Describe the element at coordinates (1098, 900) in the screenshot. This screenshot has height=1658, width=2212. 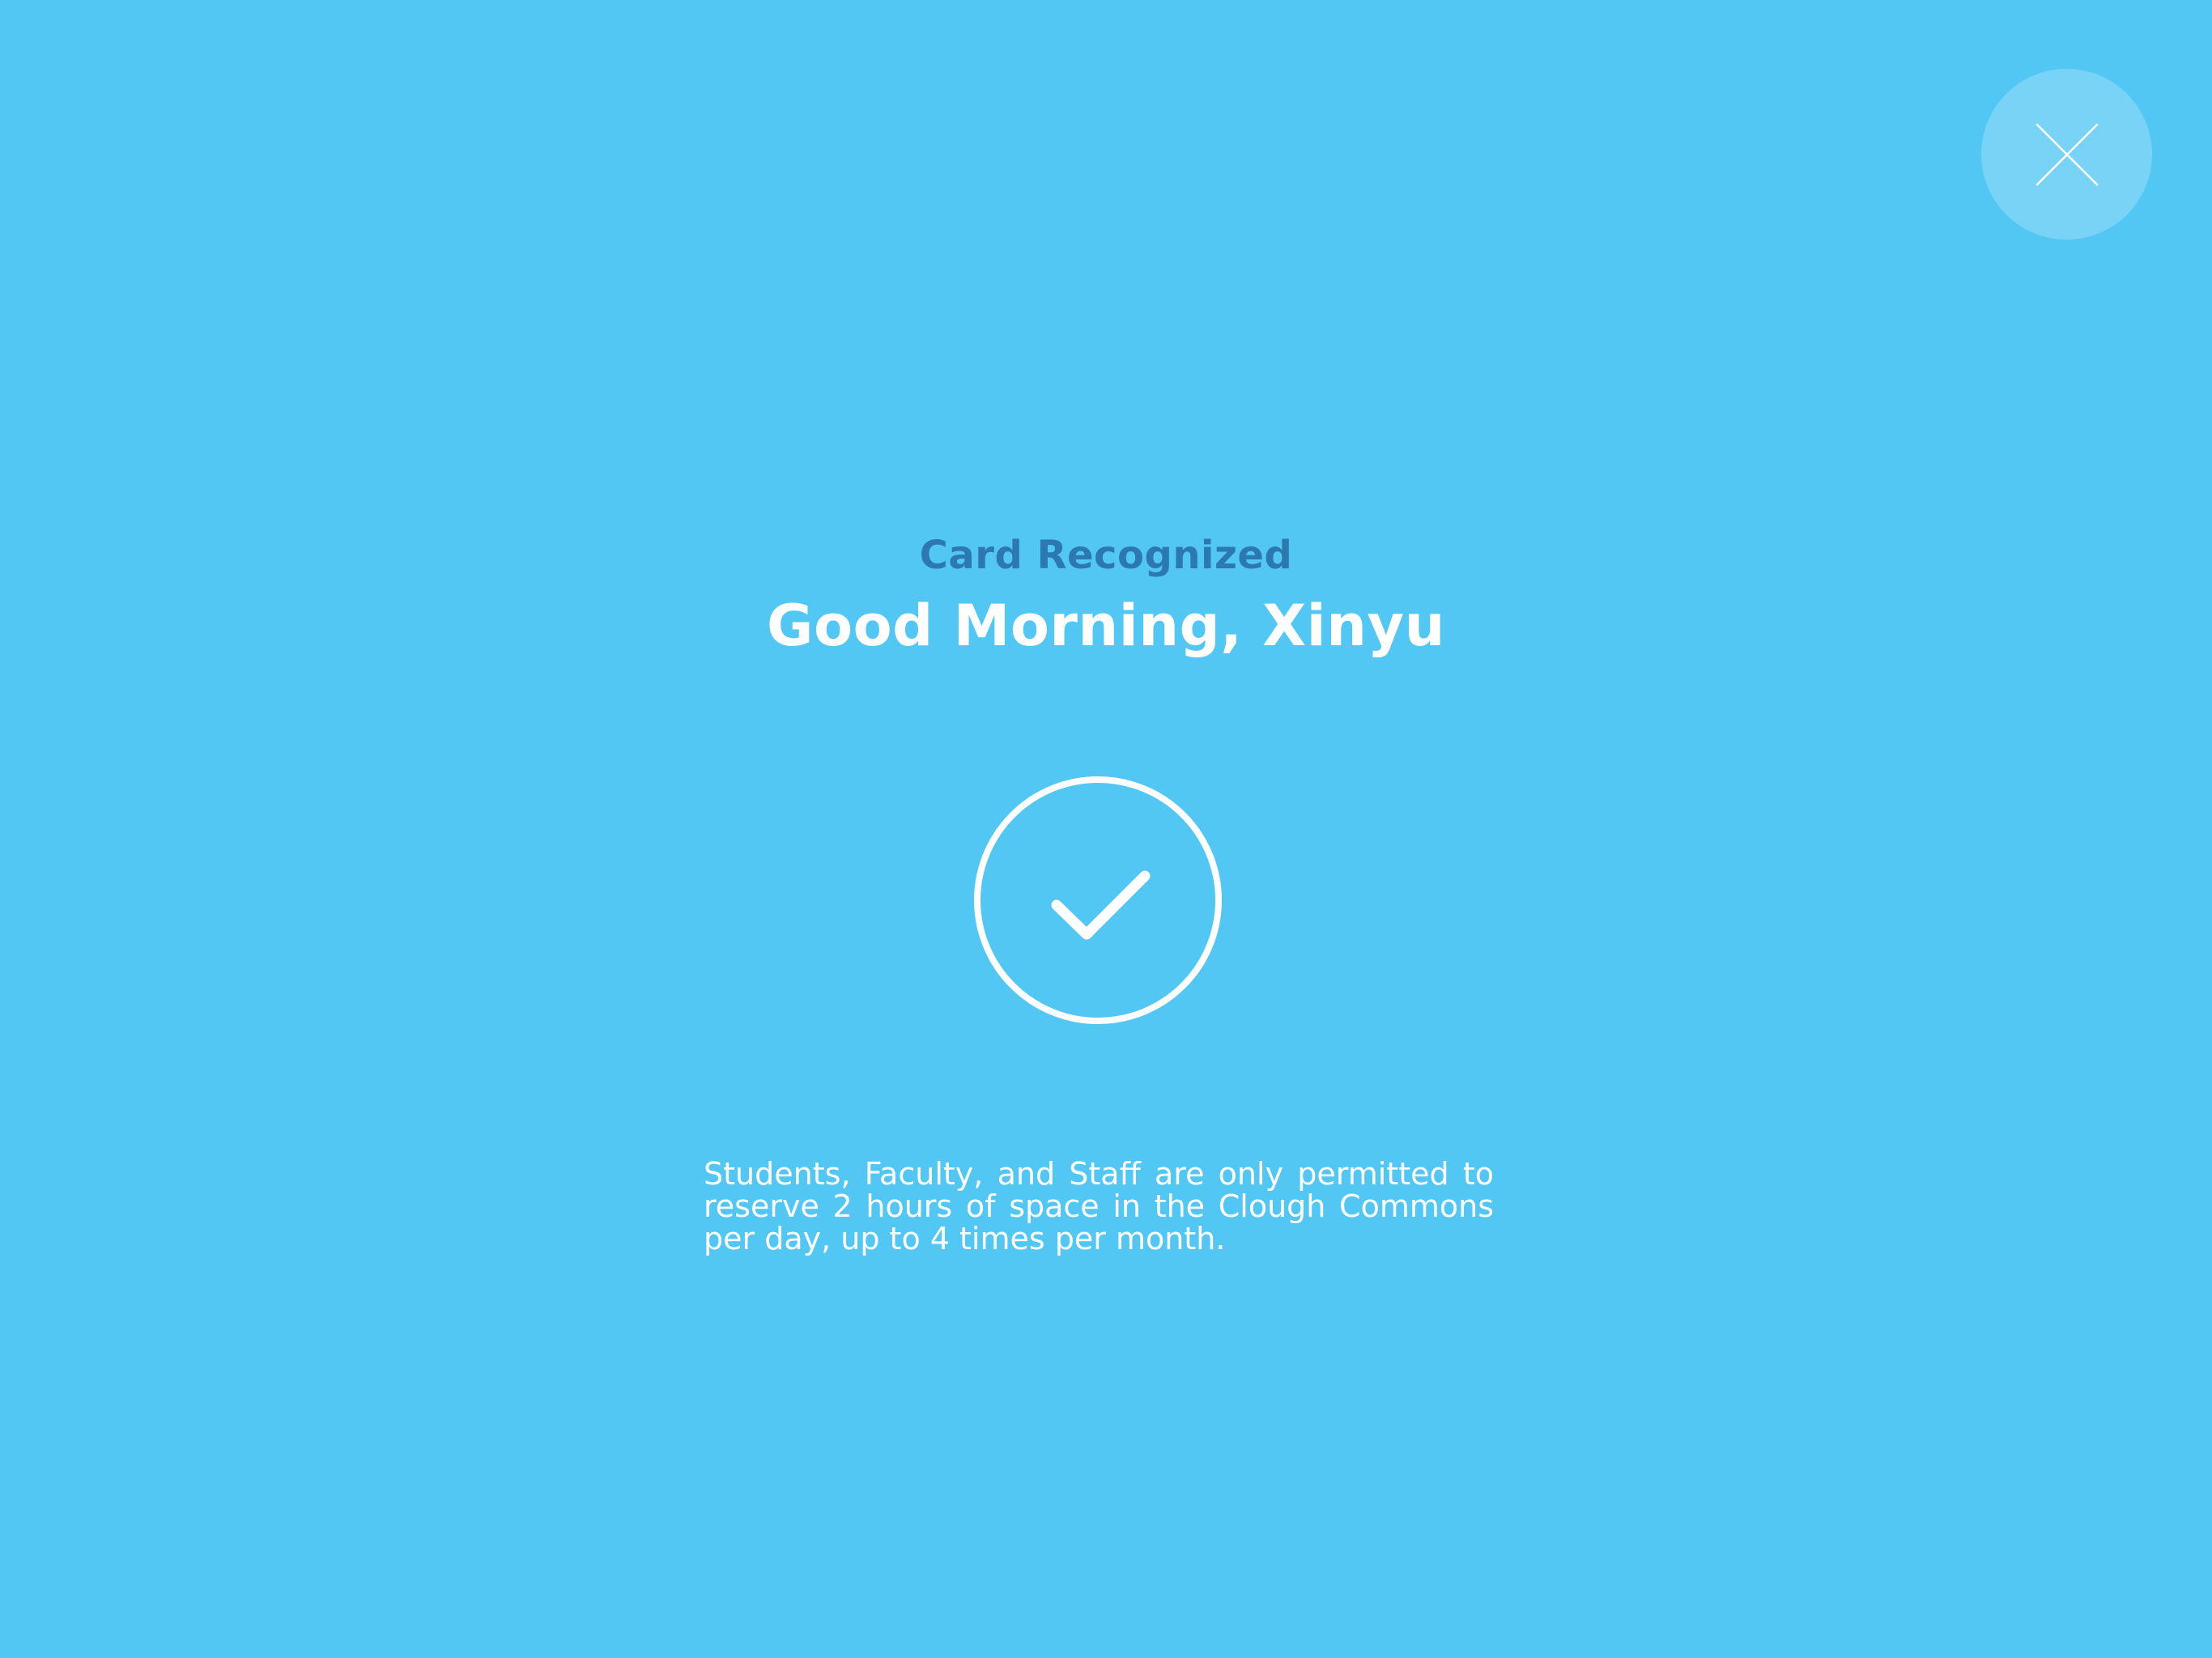
I see `check-circle-icon` at that location.